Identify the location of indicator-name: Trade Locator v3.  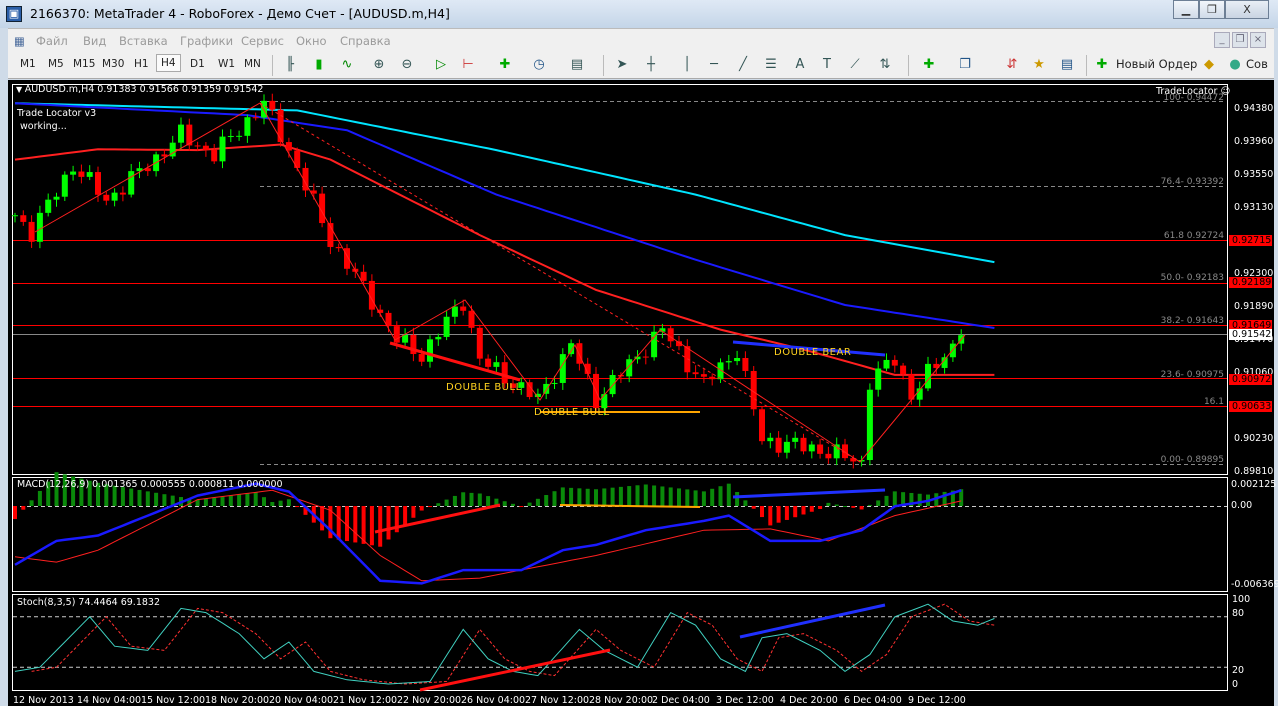
(57, 113).